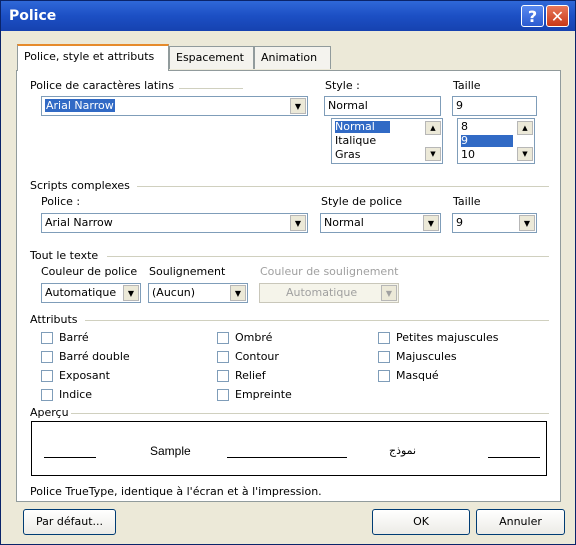  I want to click on latin-font-select: Arial Narrow ▼, so click(174, 106).